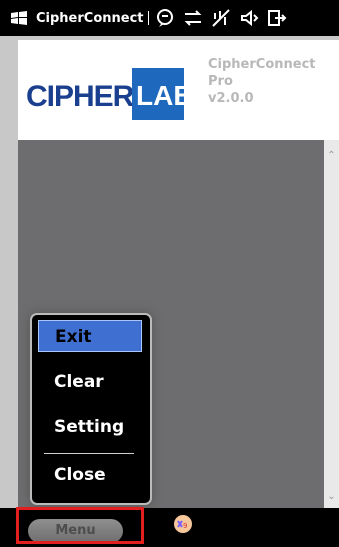 The image size is (339, 547). What do you see at coordinates (220, 81) in the screenshot?
I see `app-name-line2: Pro` at bounding box center [220, 81].